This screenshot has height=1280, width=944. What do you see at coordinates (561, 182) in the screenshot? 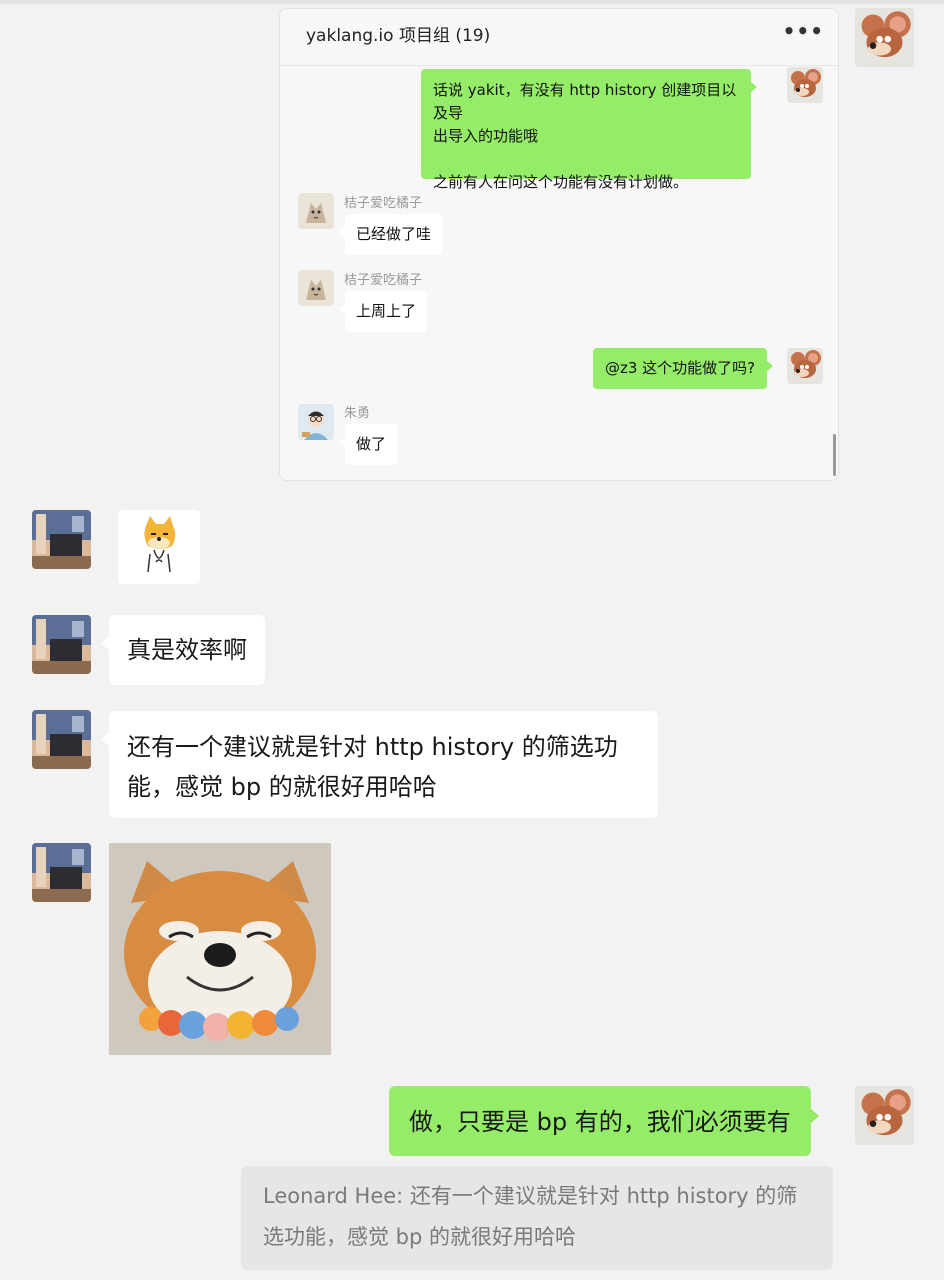
I see `card-message-1-line3: 之前有人在问这个功能有没有计划做。` at bounding box center [561, 182].